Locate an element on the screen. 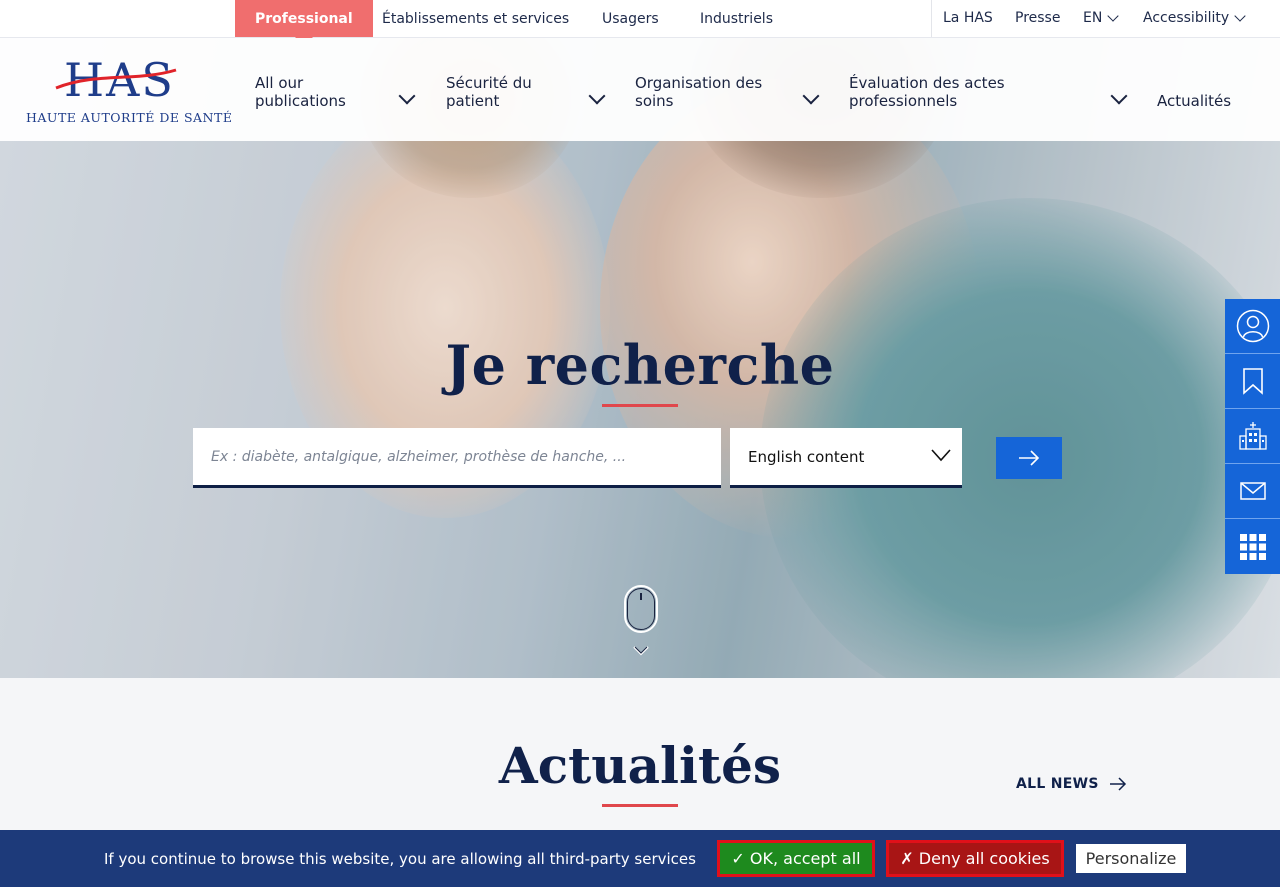 This screenshot has height=887, width=1280. all-news-link: ALL NEWS is located at coordinates (1071, 784).